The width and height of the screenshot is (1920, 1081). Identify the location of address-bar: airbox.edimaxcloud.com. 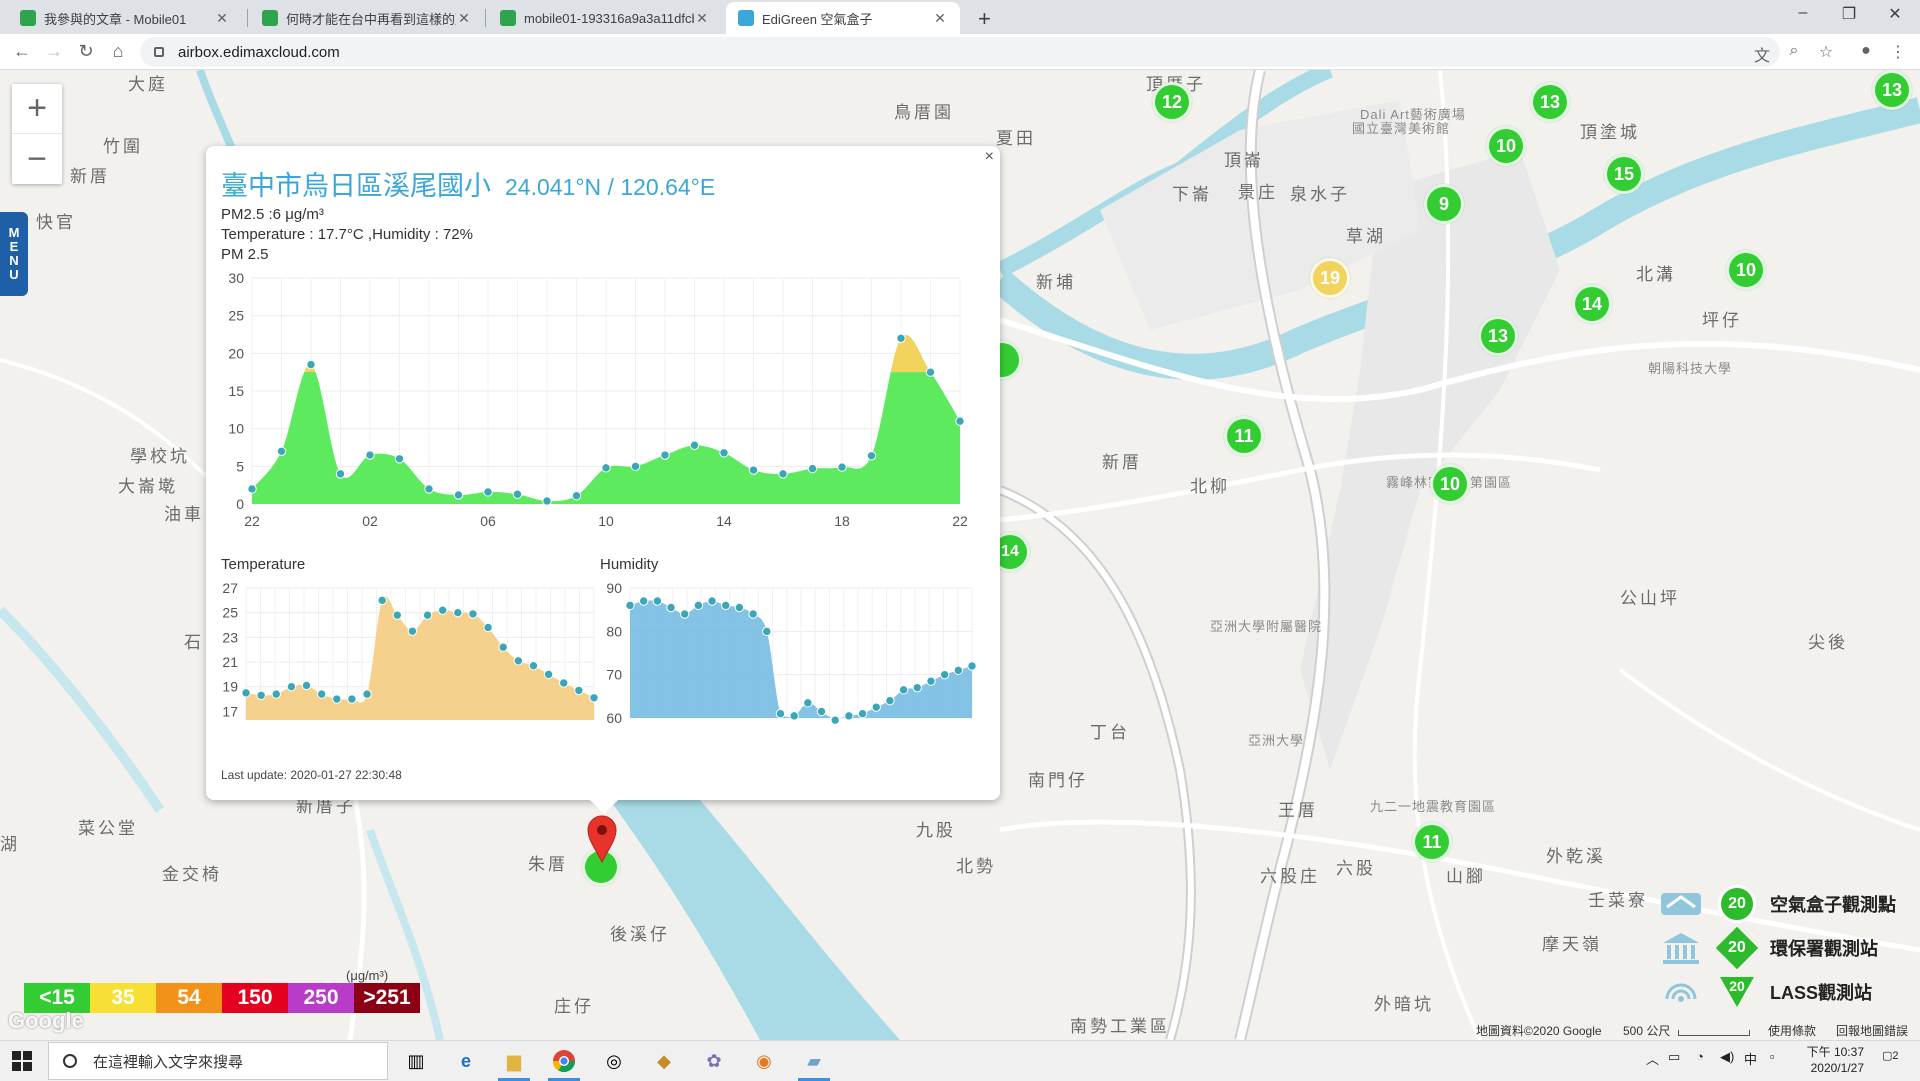
(960, 52).